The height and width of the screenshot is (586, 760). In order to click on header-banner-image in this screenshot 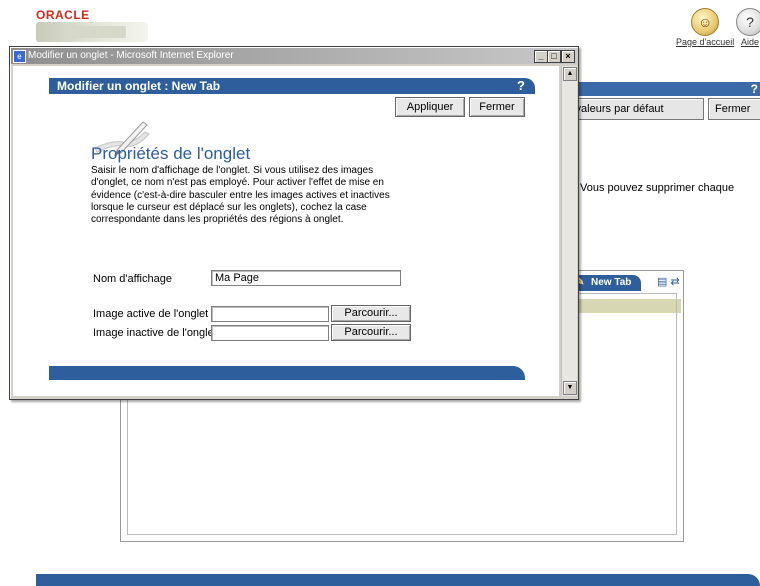, I will do `click(92, 32)`.